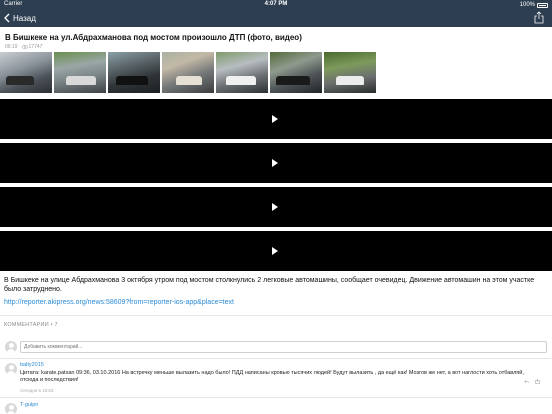  Describe the element at coordinates (276, 18) in the screenshot. I see `navigation-bar: Назад` at that location.